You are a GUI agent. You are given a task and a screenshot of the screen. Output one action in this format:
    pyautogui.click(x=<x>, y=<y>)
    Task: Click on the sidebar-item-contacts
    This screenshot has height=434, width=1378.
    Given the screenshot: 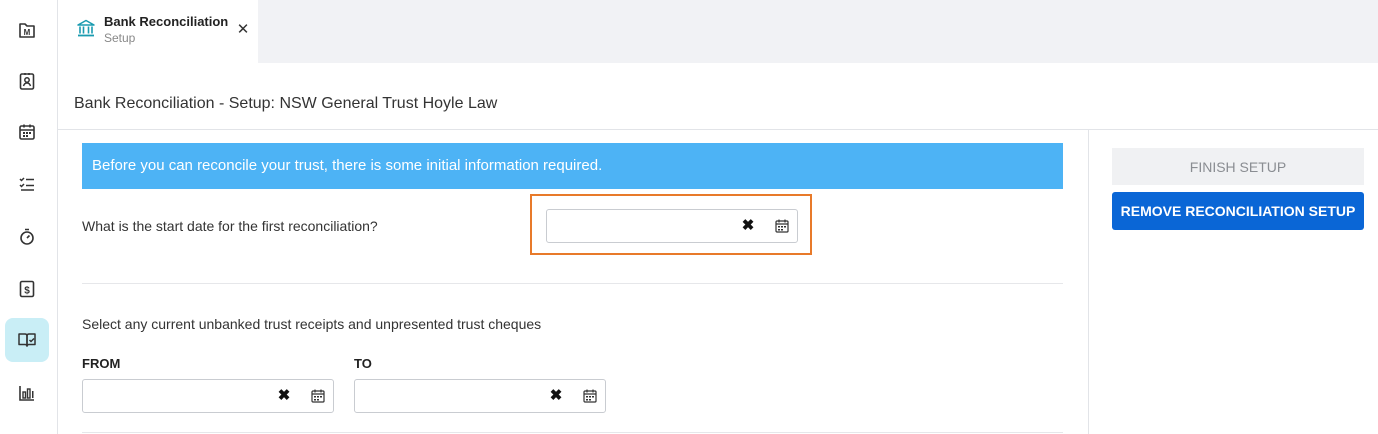 What is the action you would take?
    pyautogui.click(x=27, y=81)
    